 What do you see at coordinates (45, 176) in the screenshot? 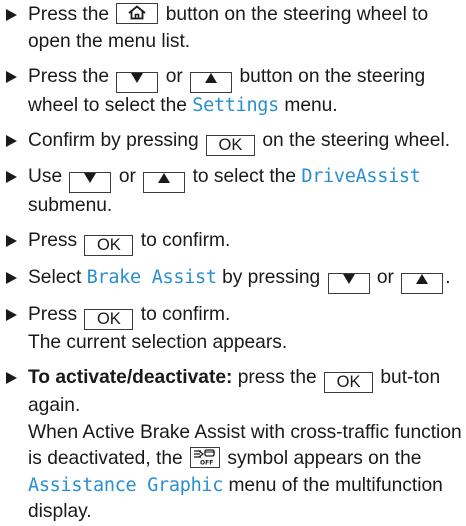
I see `step-text: Use` at bounding box center [45, 176].